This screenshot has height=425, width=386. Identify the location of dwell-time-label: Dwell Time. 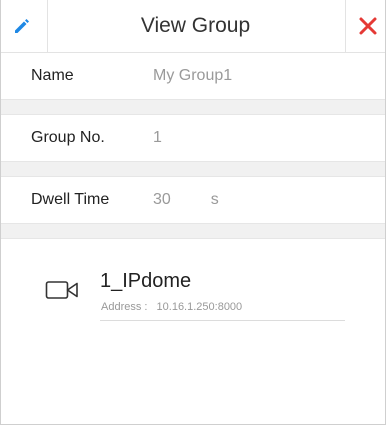
(70, 199).